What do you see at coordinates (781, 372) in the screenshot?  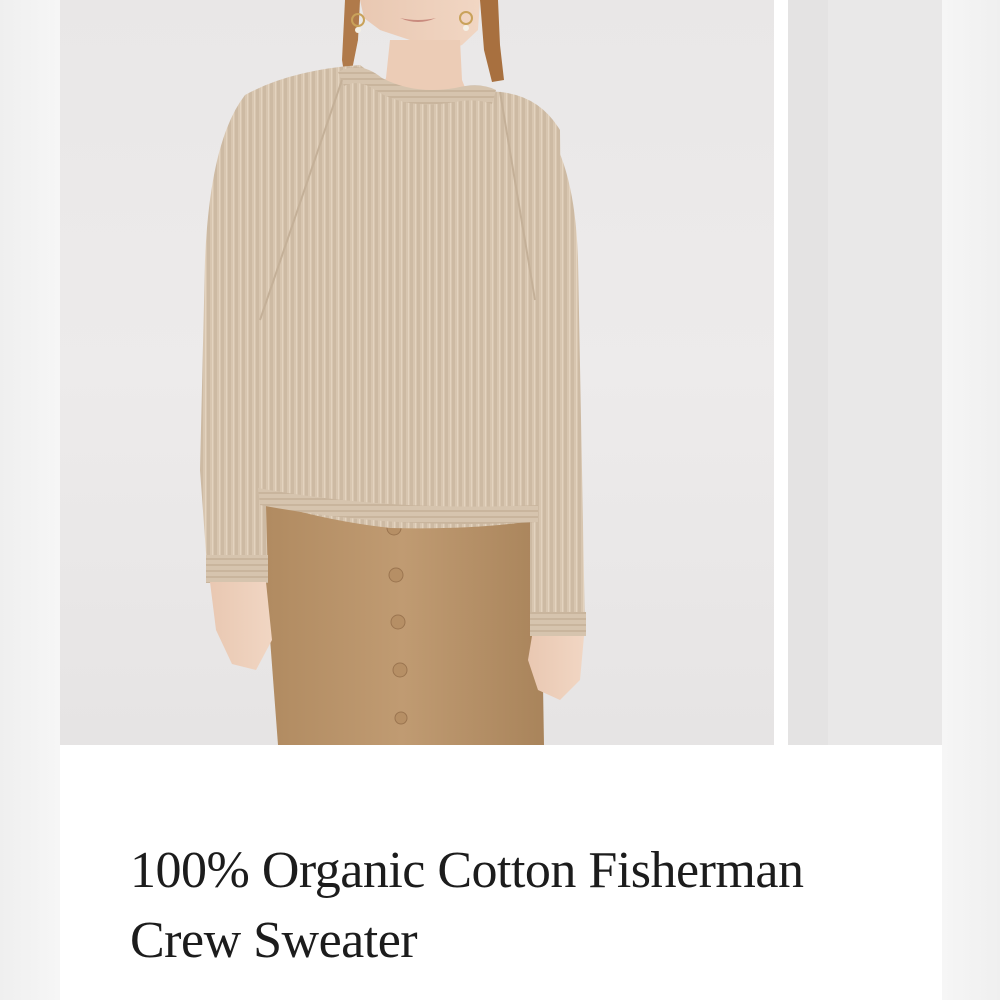 I see `gallery-gap` at bounding box center [781, 372].